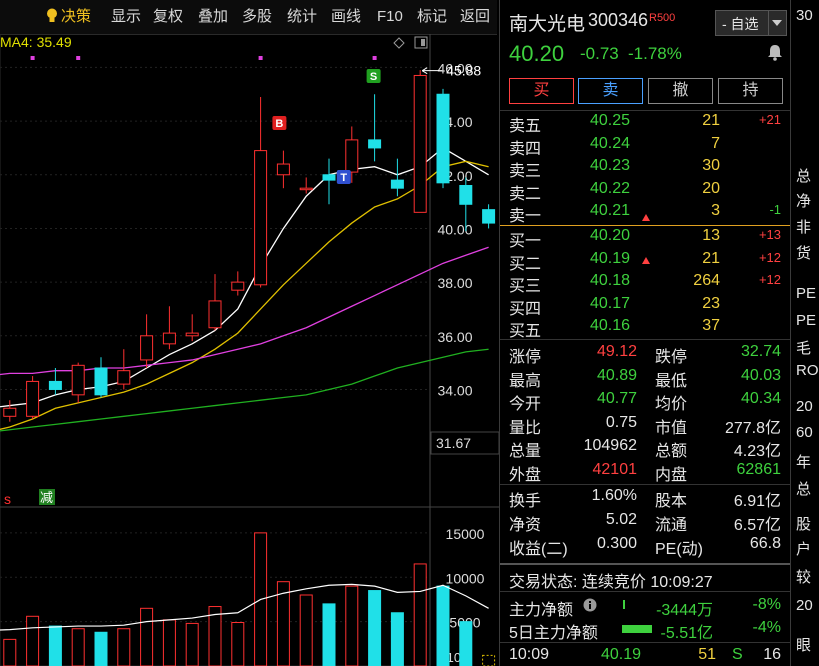 The height and width of the screenshot is (666, 819). What do you see at coordinates (525, 194) in the screenshot?
I see `ask-level-label: 卖二` at bounding box center [525, 194].